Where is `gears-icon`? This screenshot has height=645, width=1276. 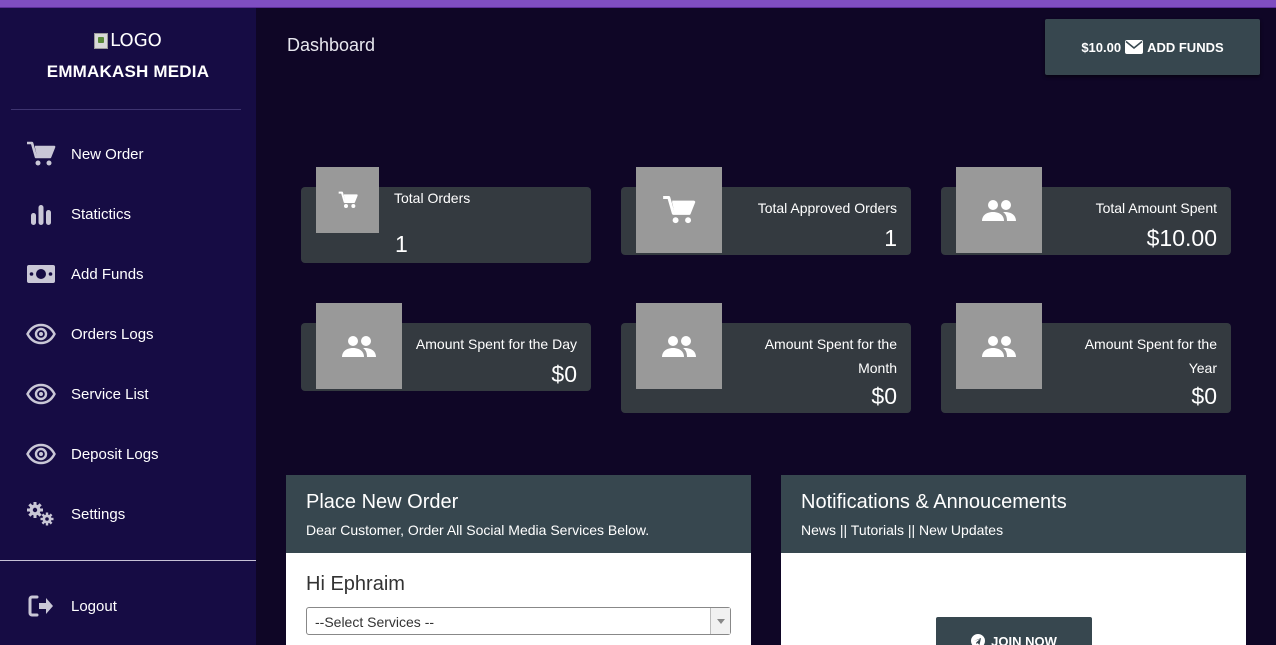
gears-icon is located at coordinates (41, 514).